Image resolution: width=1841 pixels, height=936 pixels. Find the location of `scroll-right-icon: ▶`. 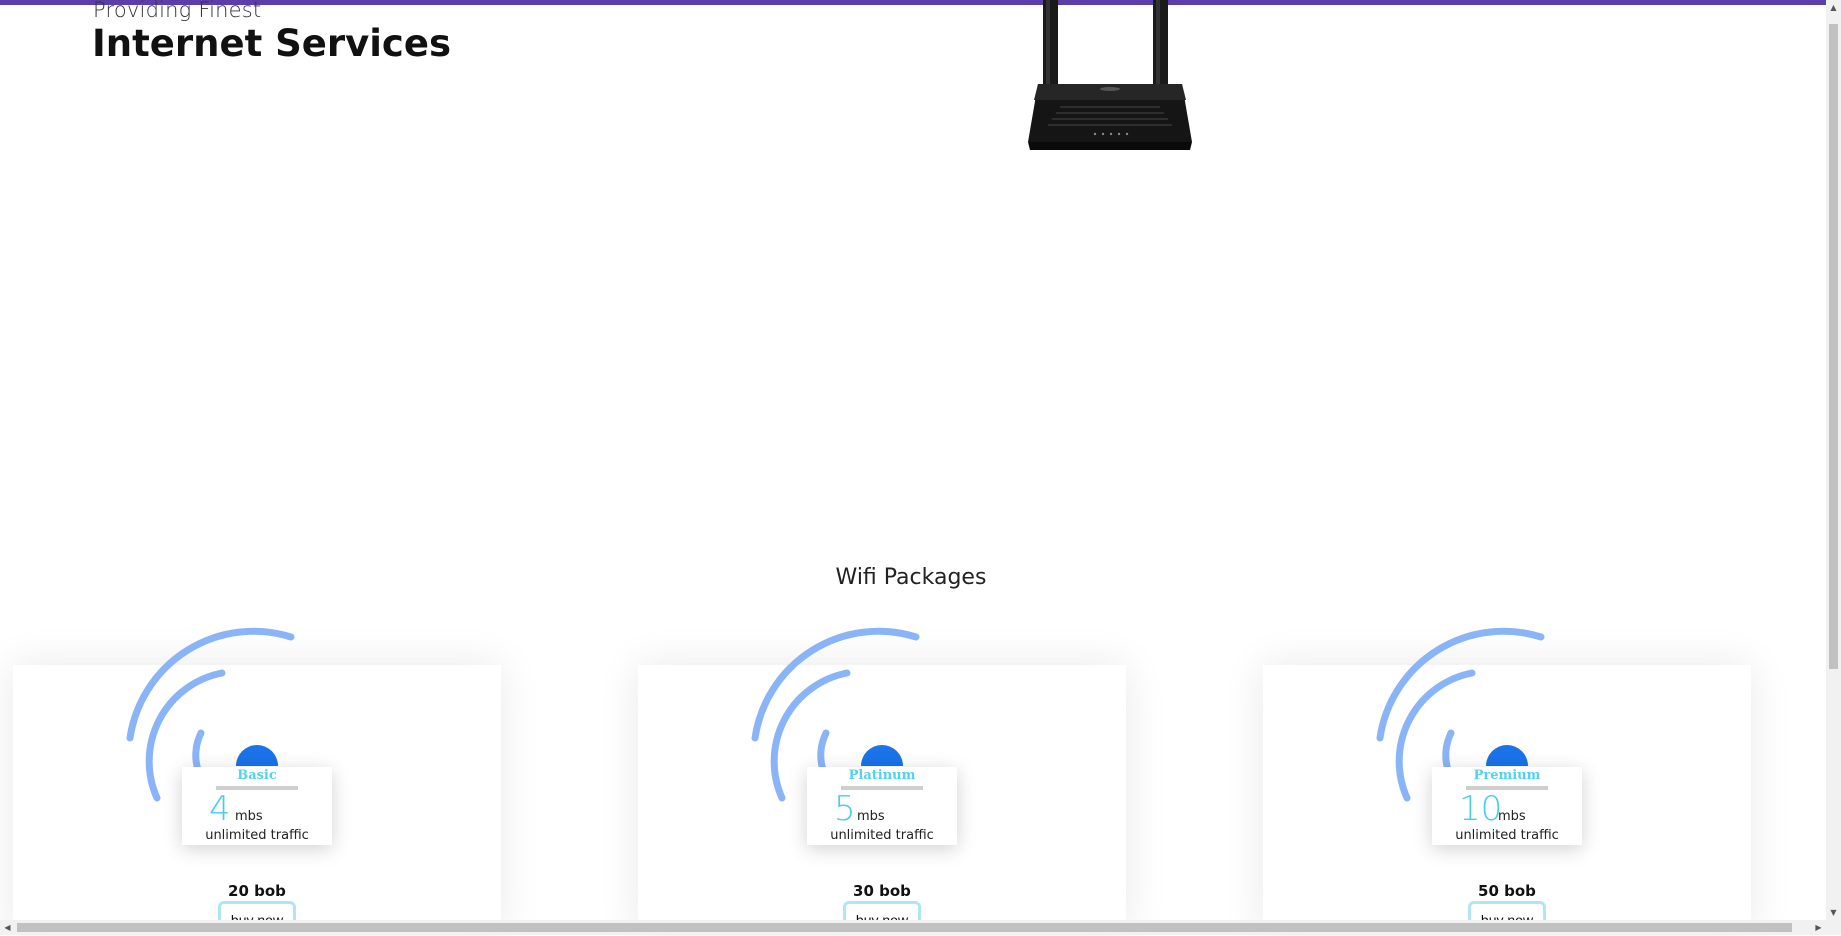

scroll-right-icon: ▶ is located at coordinates (1818, 927).